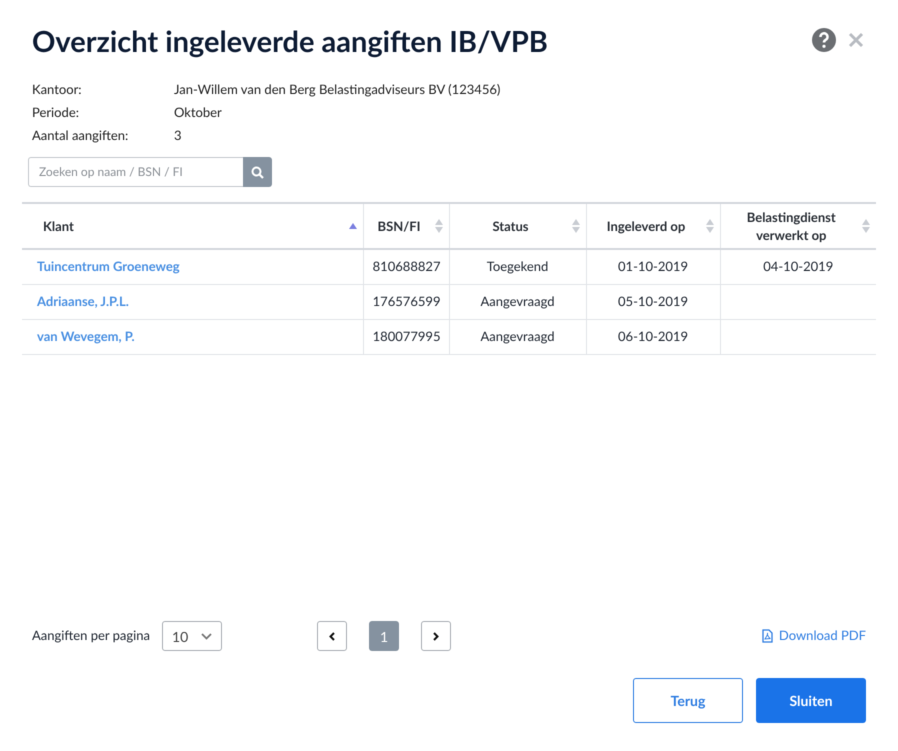  Describe the element at coordinates (185, 226) in the screenshot. I see `column-header: Klant` at that location.